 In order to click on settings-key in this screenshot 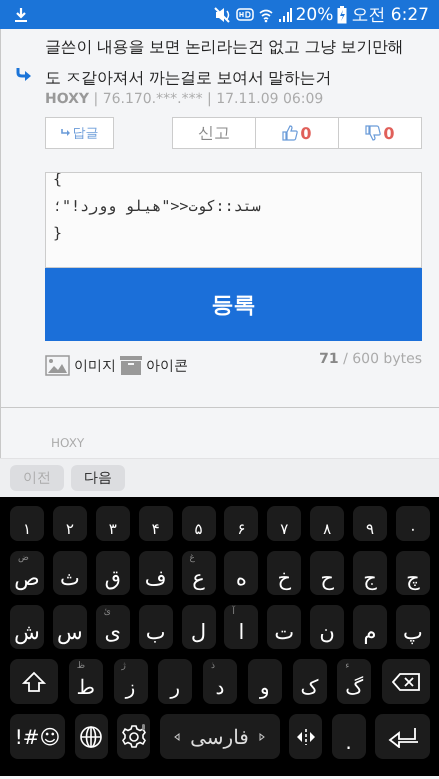, I will do `click(133, 736)`.